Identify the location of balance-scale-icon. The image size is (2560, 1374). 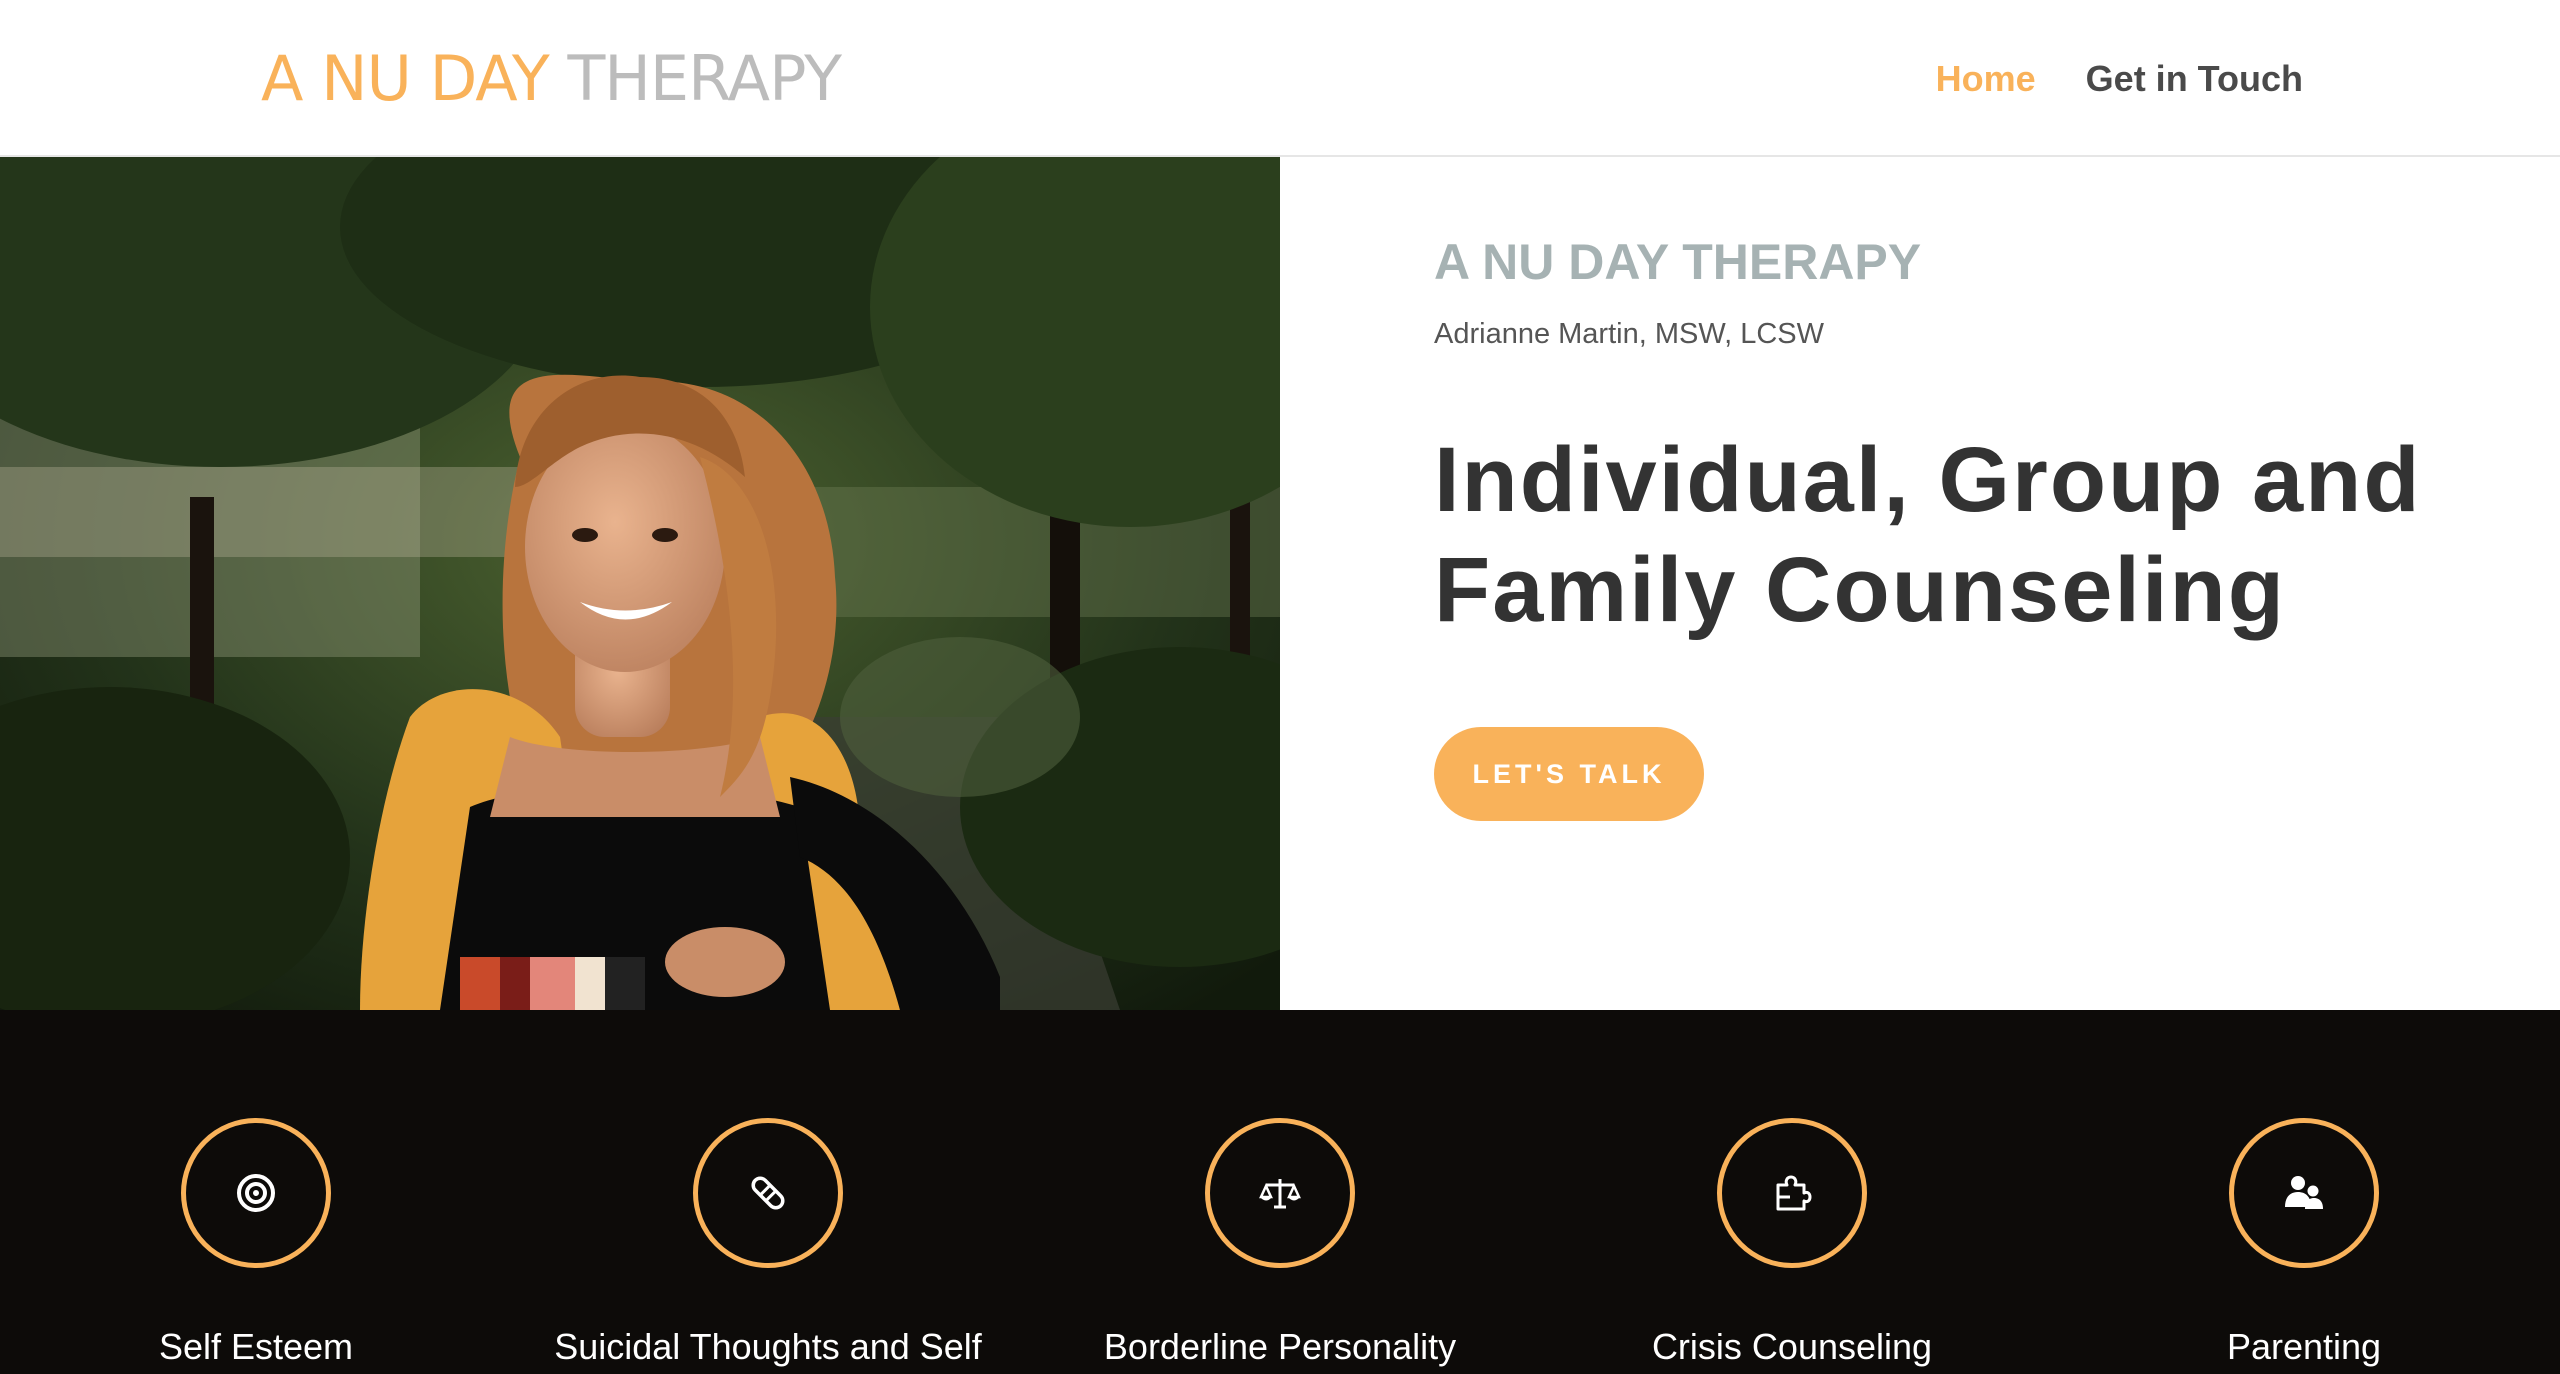
(1280, 1194).